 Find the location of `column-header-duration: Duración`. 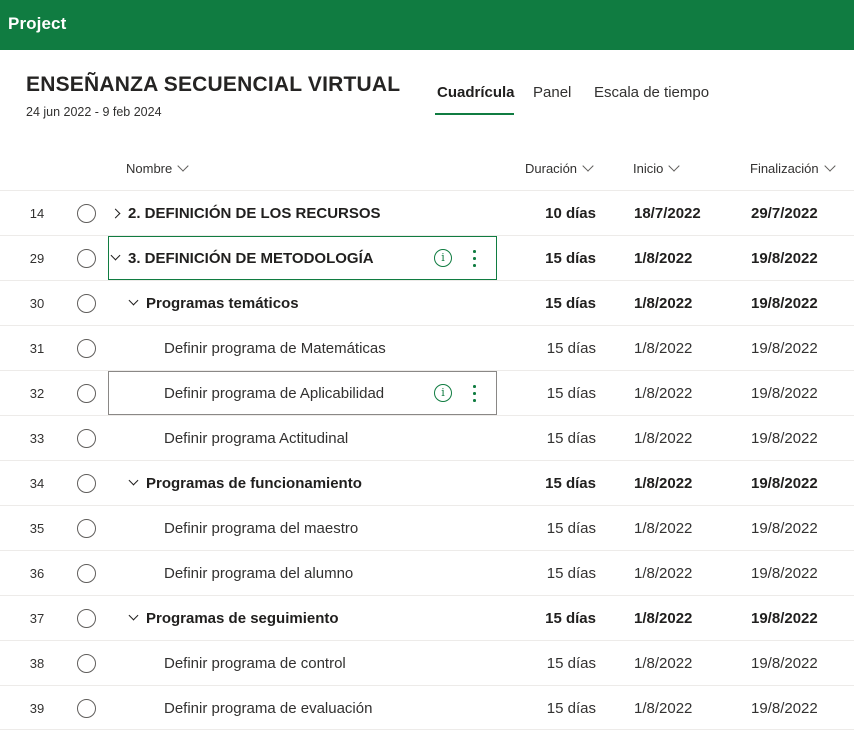

column-header-duration: Duración is located at coordinates (559, 168).